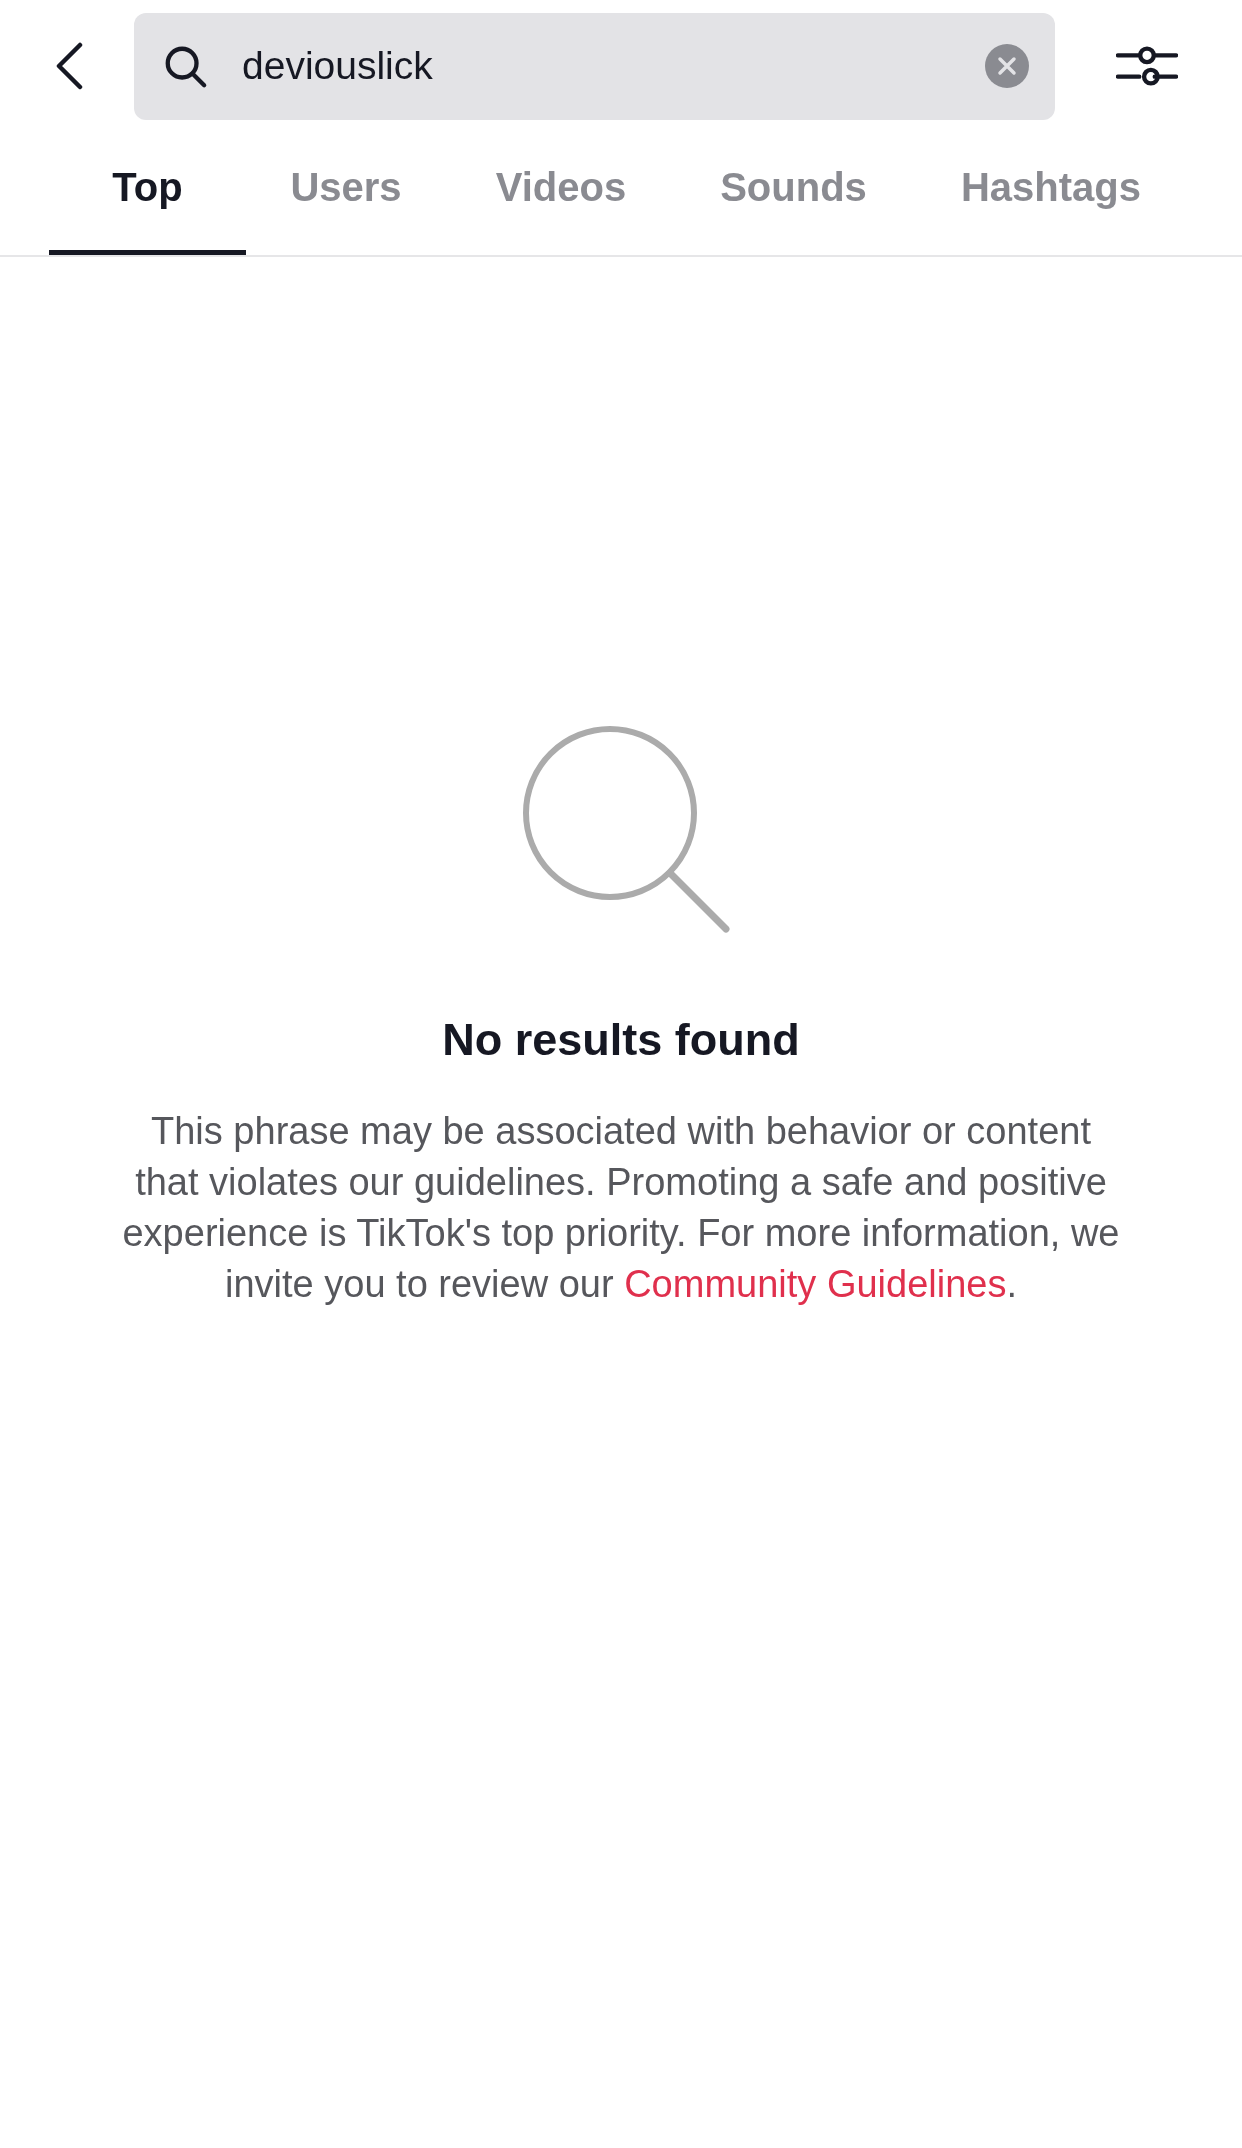  I want to click on clear-icon, so click(1007, 66).